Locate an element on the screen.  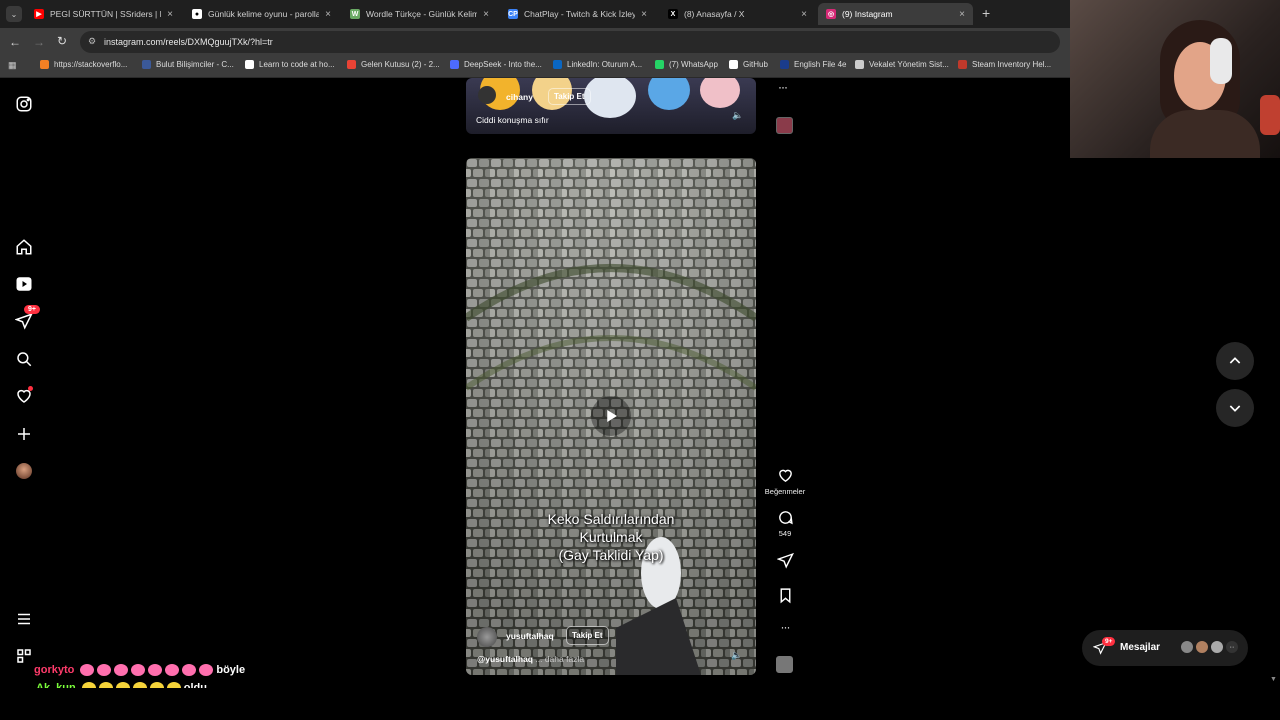
browser-tab: X (8) Anasayfa / X × is located at coordinates (737, 14).